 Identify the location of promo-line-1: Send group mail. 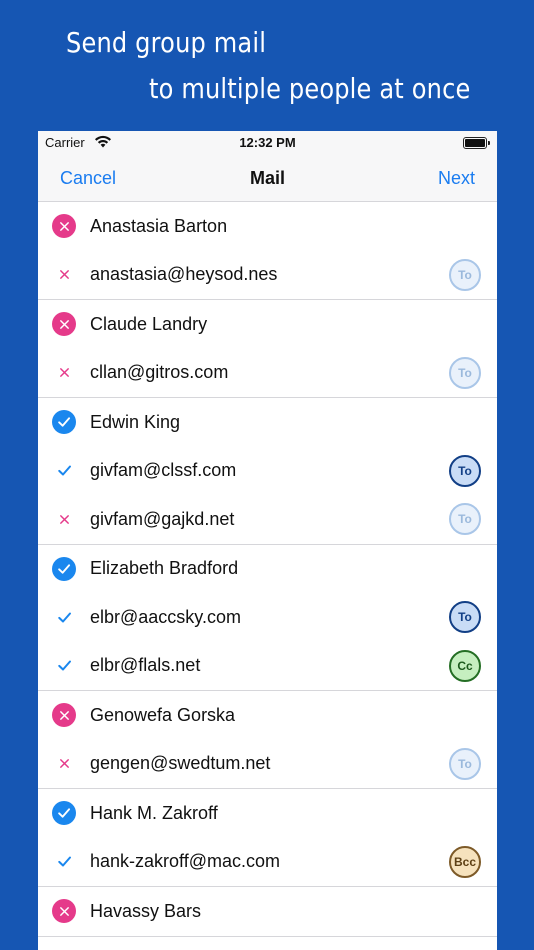
(166, 42).